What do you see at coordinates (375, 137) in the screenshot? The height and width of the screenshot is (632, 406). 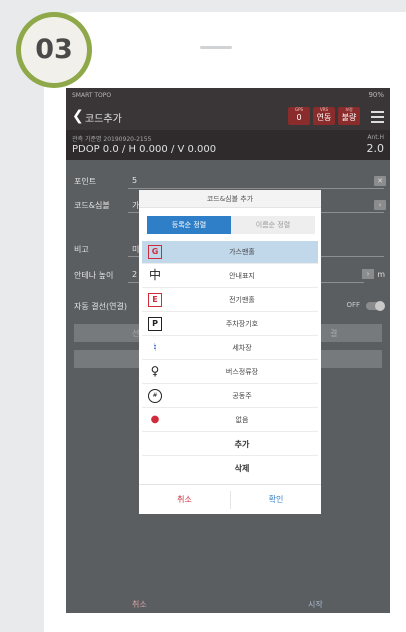 I see `antenna-height-label: Ant.H` at bounding box center [375, 137].